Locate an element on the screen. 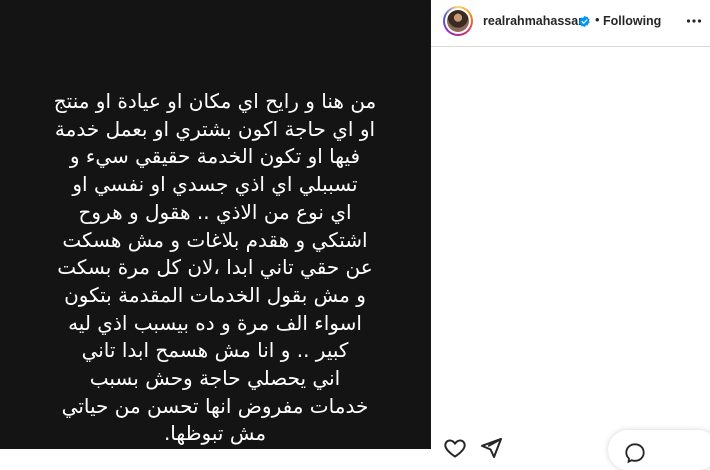  caption-line: مش تبوظها. is located at coordinates (215, 433).